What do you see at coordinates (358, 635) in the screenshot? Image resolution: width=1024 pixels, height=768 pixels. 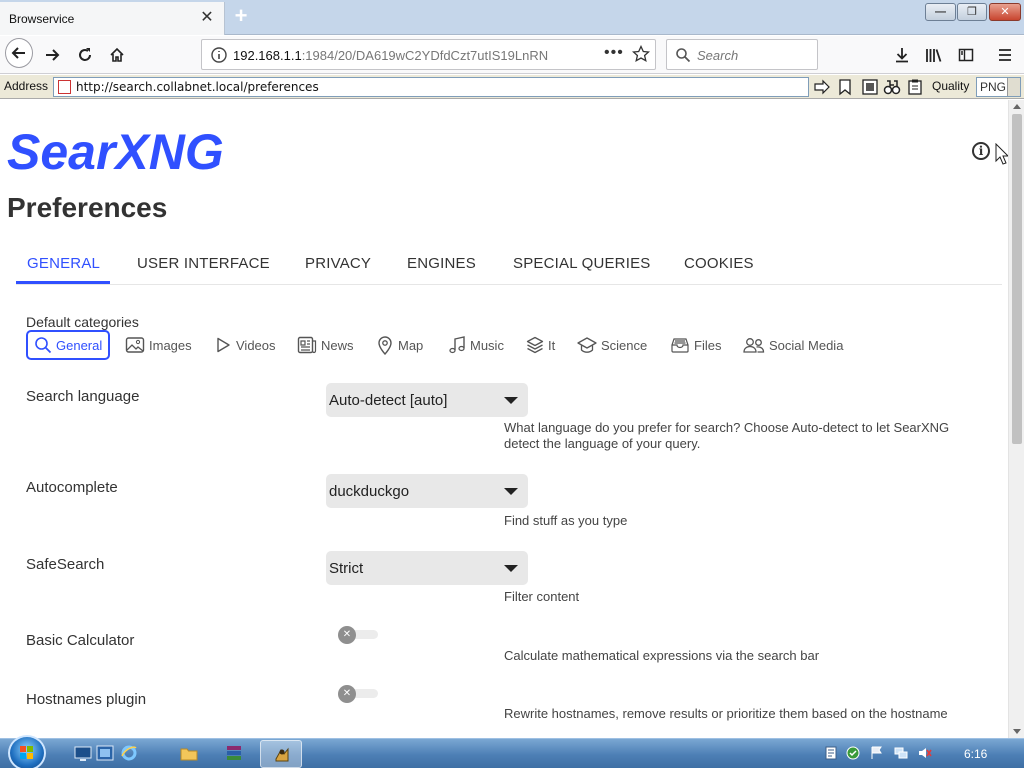 I see `basic-calculator-toggle: ✕` at bounding box center [358, 635].